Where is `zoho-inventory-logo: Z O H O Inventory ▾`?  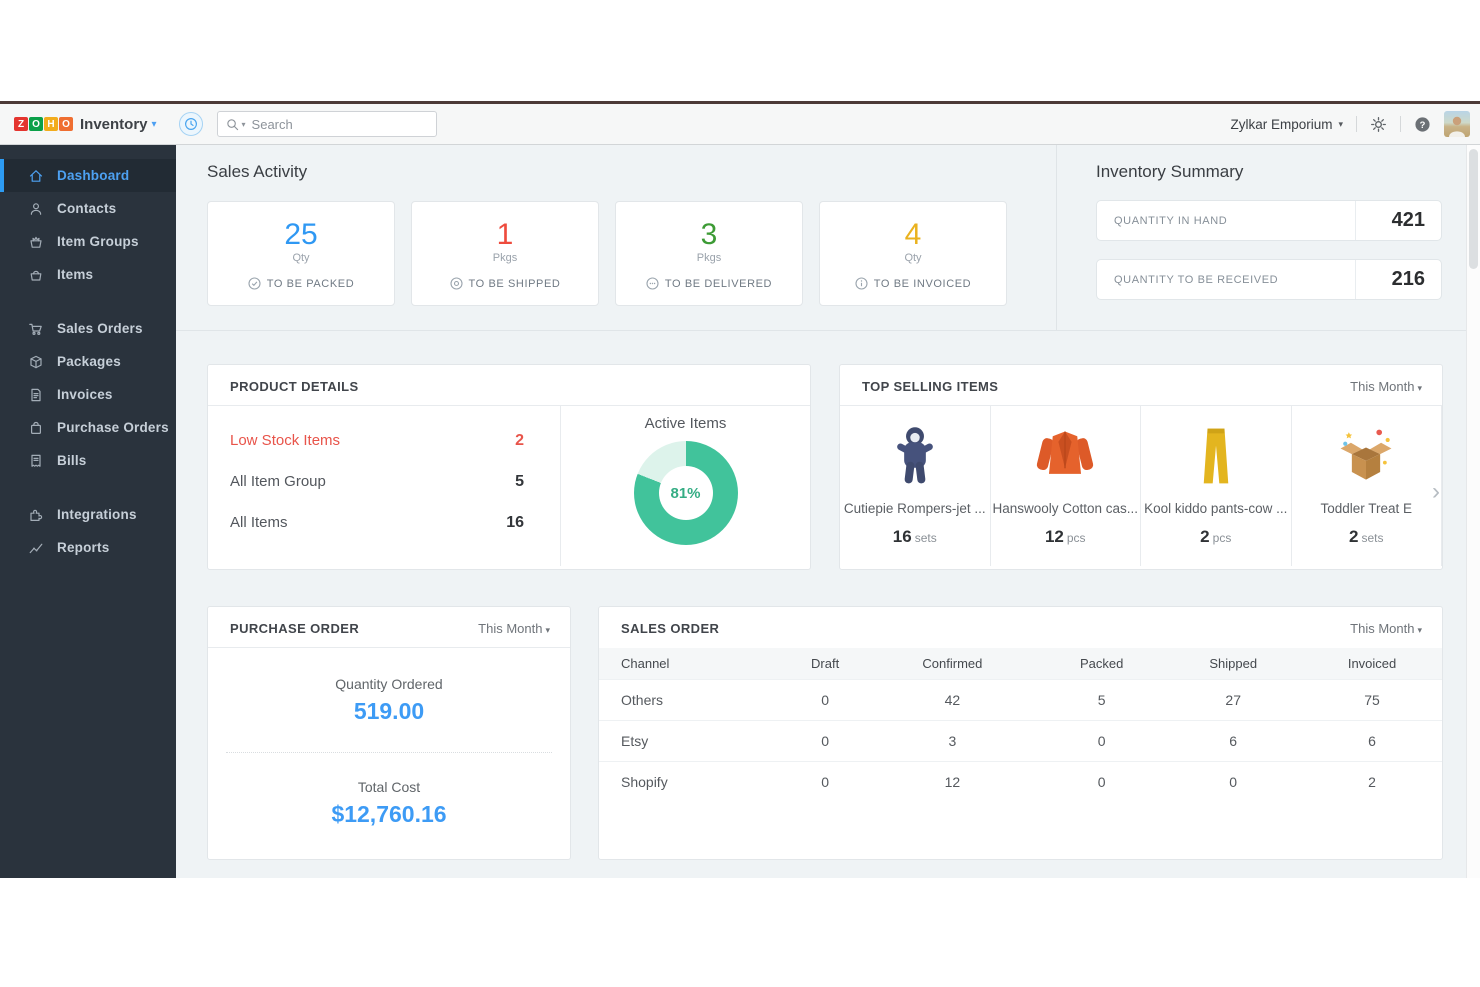
zoho-inventory-logo: Z O H O Inventory ▾ is located at coordinates (85, 124).